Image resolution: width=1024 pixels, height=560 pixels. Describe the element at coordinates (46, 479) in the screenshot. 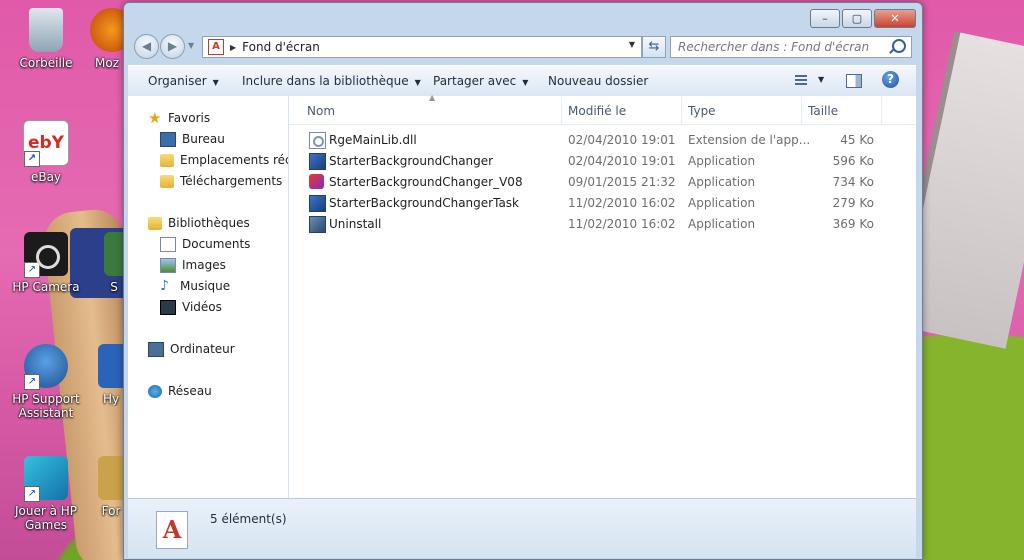

I see `games-icon: ↗` at that location.